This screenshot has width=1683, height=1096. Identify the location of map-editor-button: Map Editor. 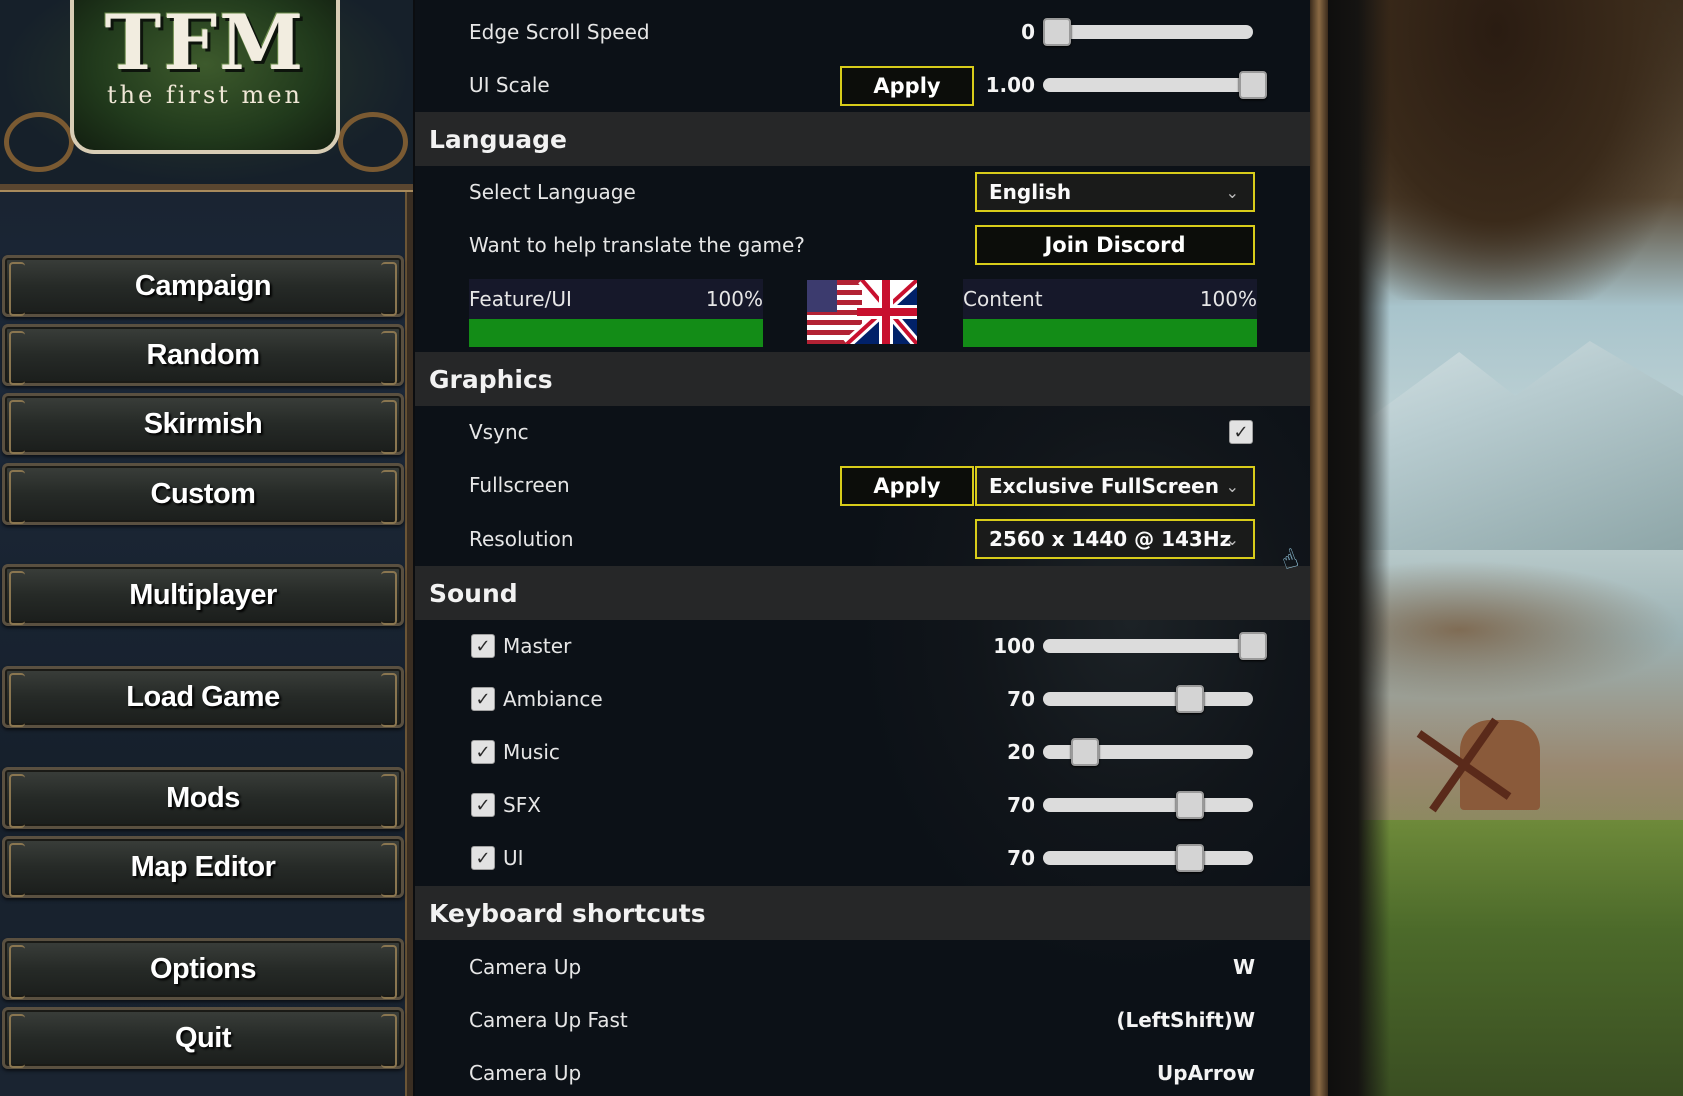
(203, 867).